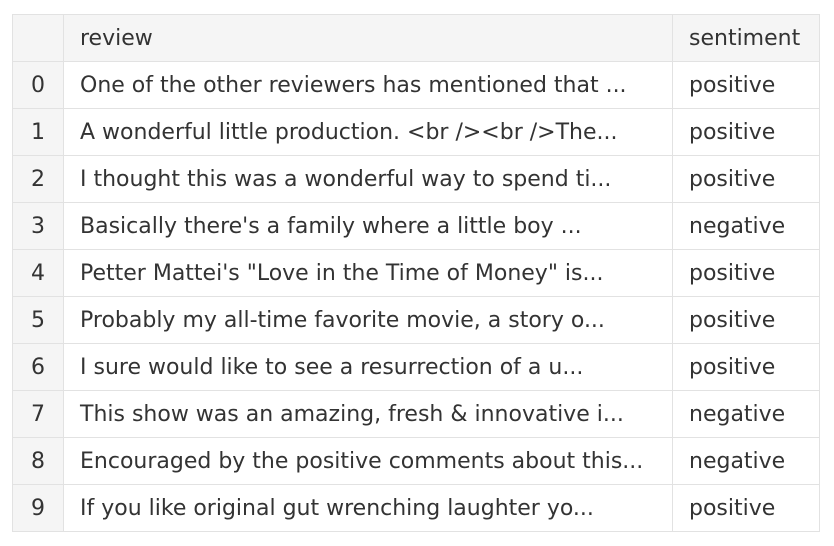 The height and width of the screenshot is (546, 834). What do you see at coordinates (38, 320) in the screenshot?
I see `row-index: 5` at bounding box center [38, 320].